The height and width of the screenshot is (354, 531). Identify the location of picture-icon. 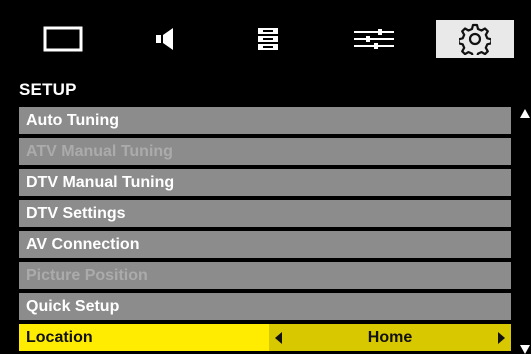
(63, 39).